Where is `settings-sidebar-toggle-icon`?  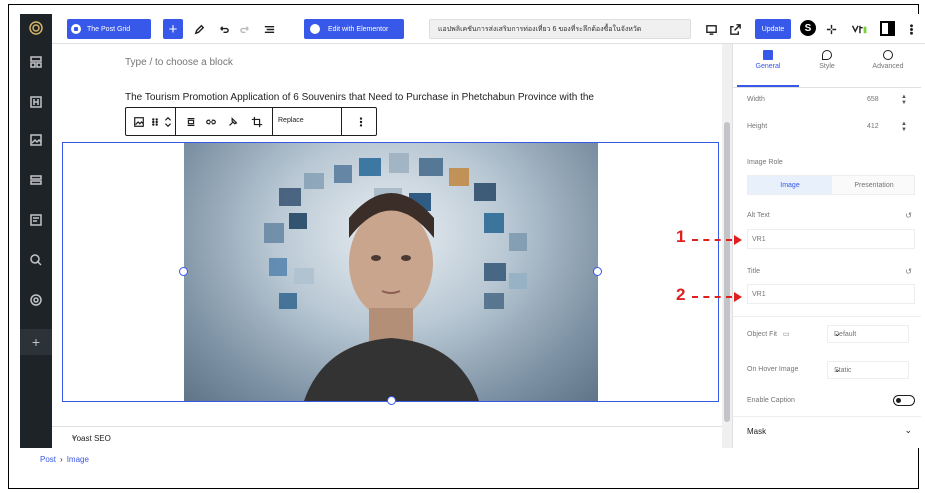 settings-sidebar-toggle-icon is located at coordinates (887, 28).